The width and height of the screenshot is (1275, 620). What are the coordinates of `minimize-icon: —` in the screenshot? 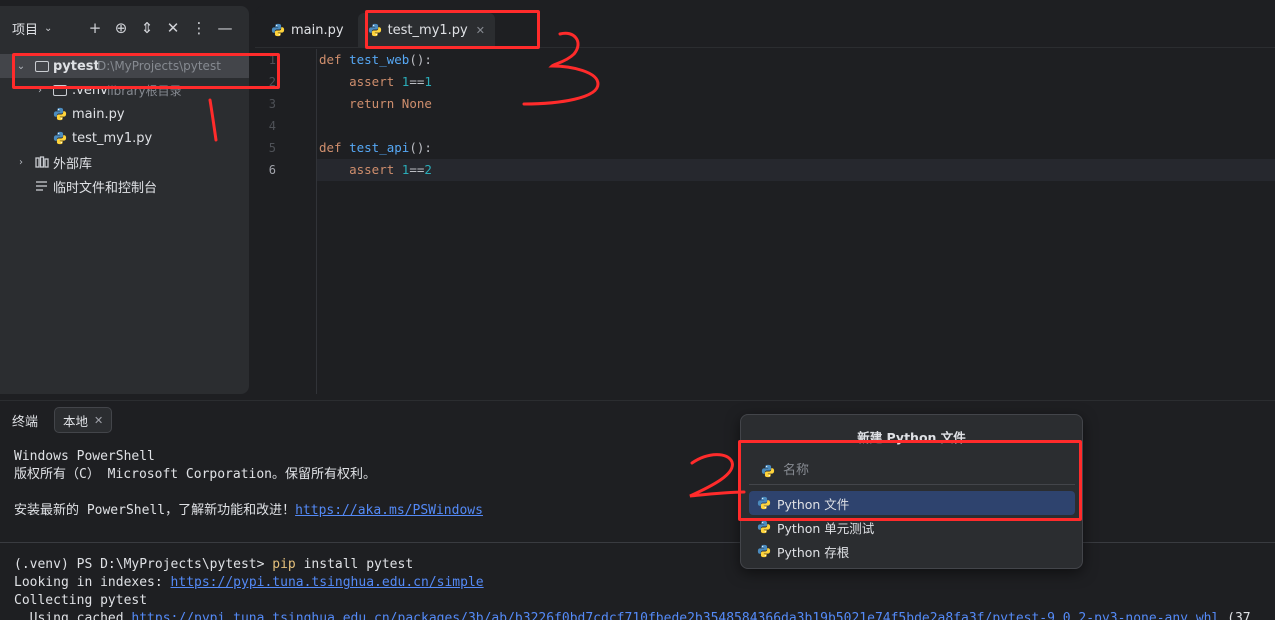 It's located at (225, 28).